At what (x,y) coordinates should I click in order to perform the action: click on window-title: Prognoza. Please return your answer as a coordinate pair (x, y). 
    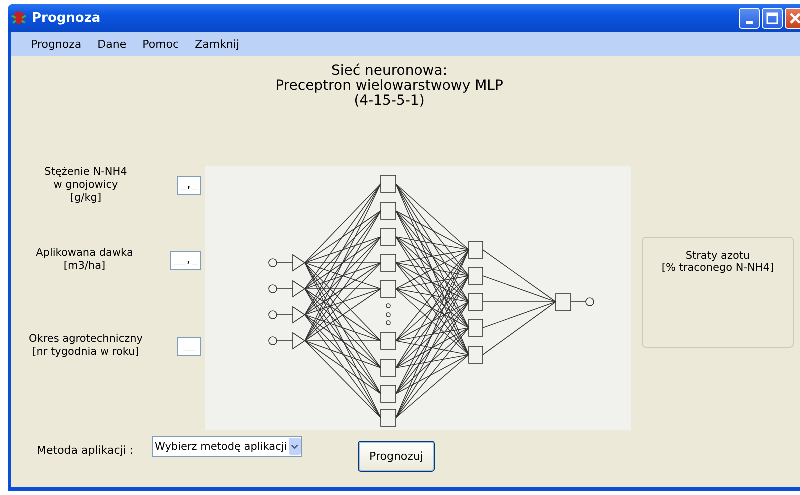
    Looking at the image, I should click on (66, 18).